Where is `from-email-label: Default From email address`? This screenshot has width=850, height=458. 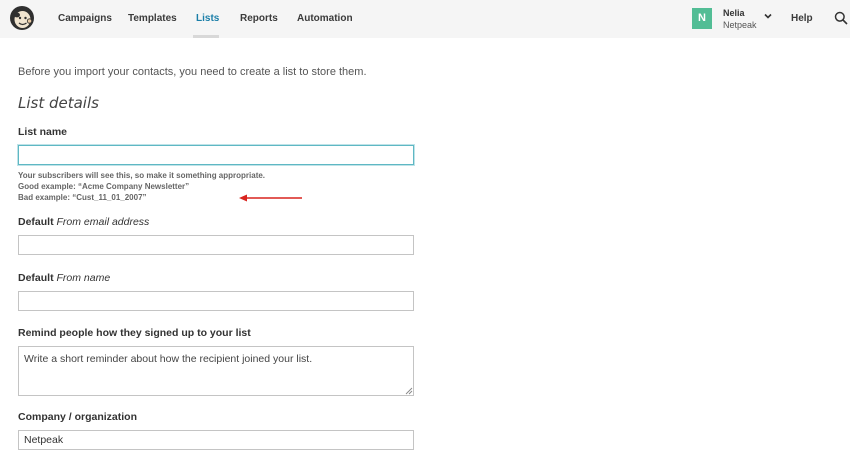 from-email-label: Default From email address is located at coordinates (83, 222).